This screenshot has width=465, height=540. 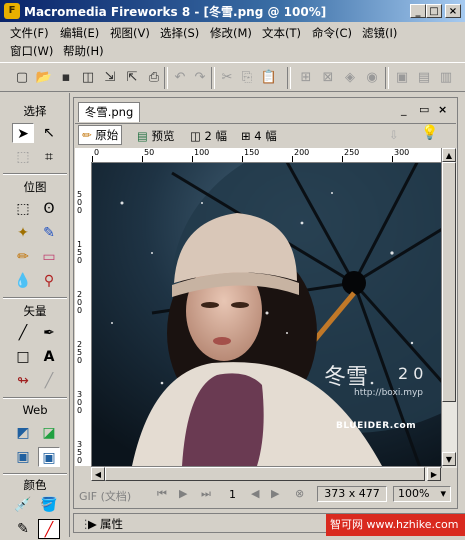 What do you see at coordinates (23, 257) in the screenshot?
I see `pencil-tool-icon: ✏` at bounding box center [23, 257].